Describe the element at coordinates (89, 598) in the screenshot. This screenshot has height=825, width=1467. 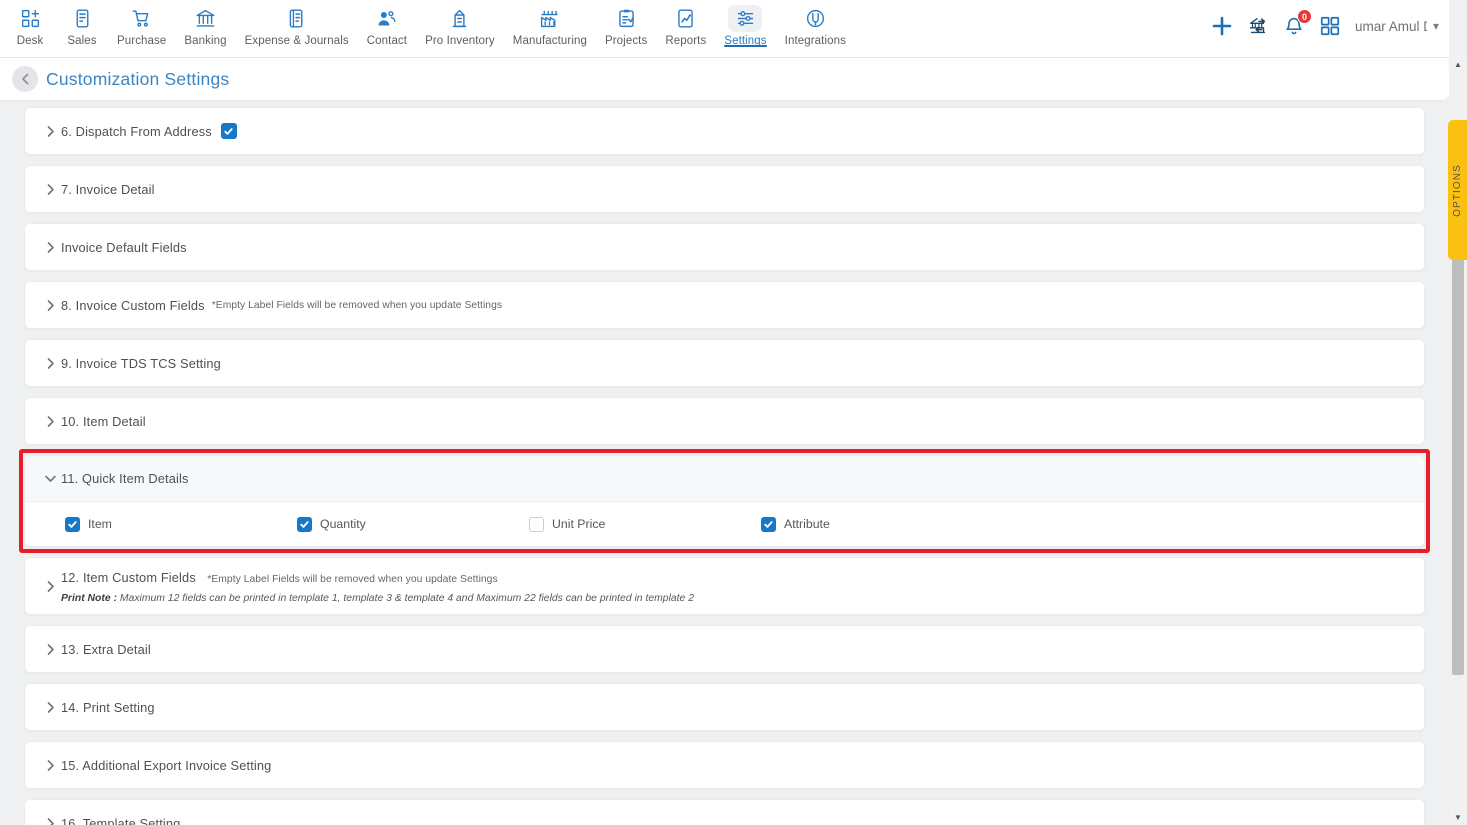
I see `print-note-label: Print Note :` at that location.